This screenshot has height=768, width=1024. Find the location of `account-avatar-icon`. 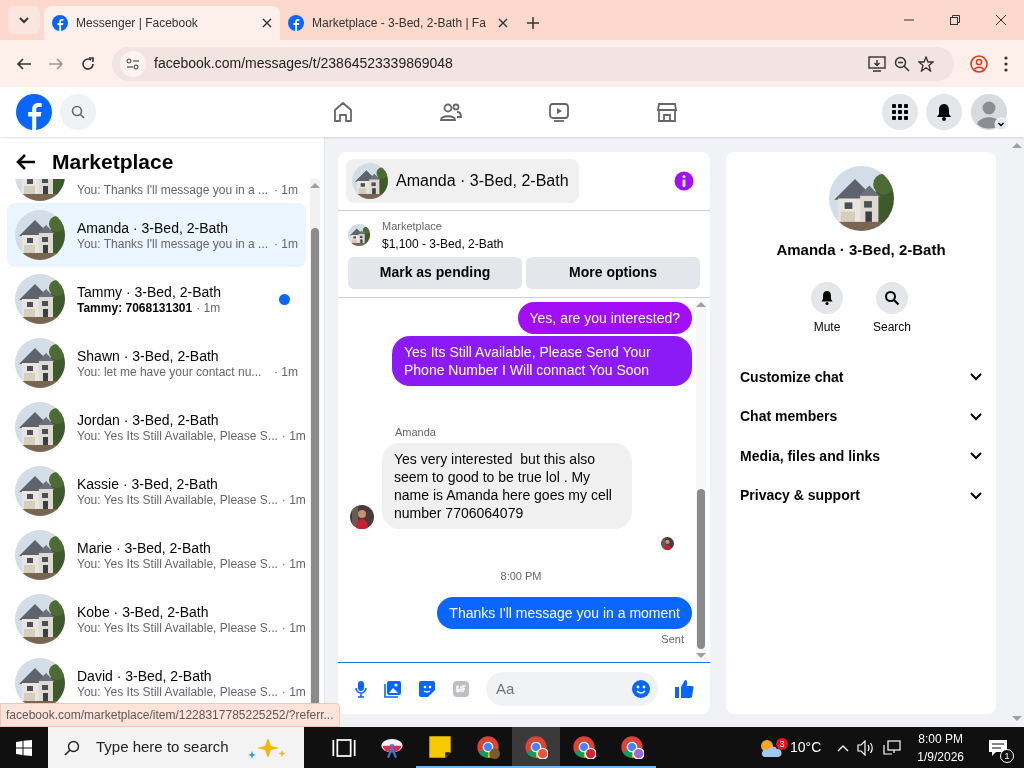

account-avatar-icon is located at coordinates (989, 112).